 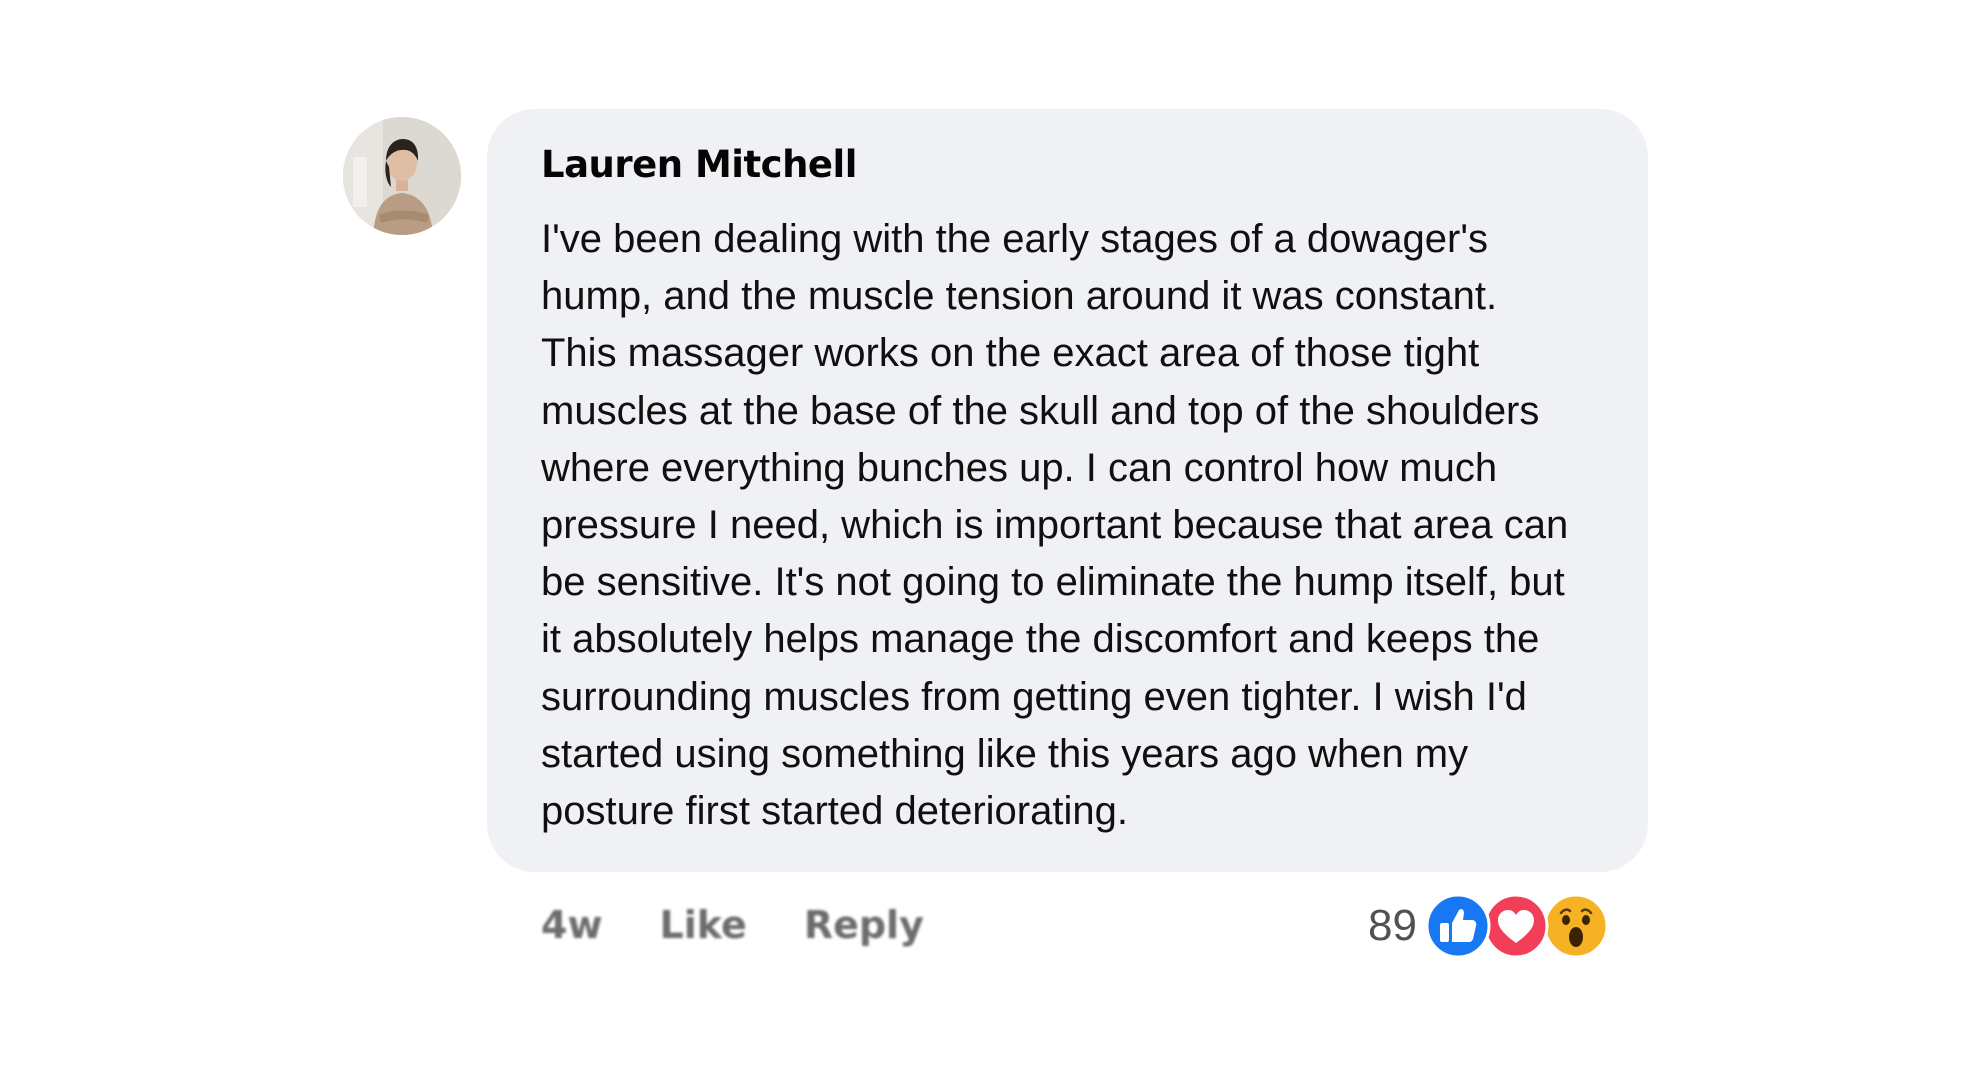 I want to click on reactions-summary: 89, so click(x=1488, y=926).